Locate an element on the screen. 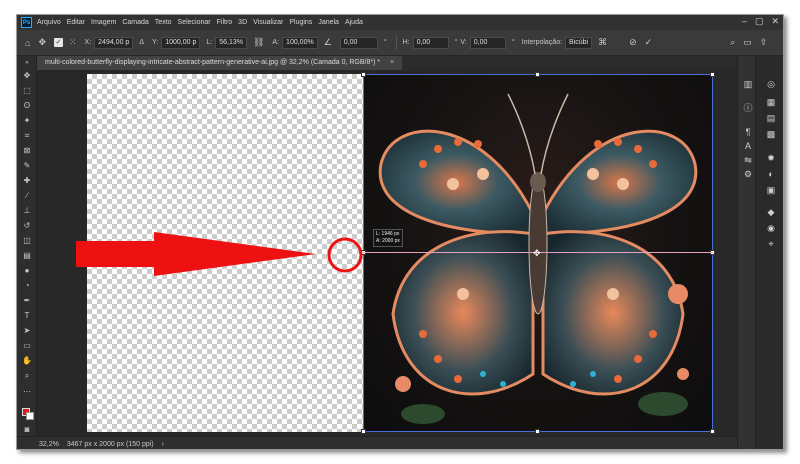  lasso-tool-icon: ʘ is located at coordinates (27, 105).